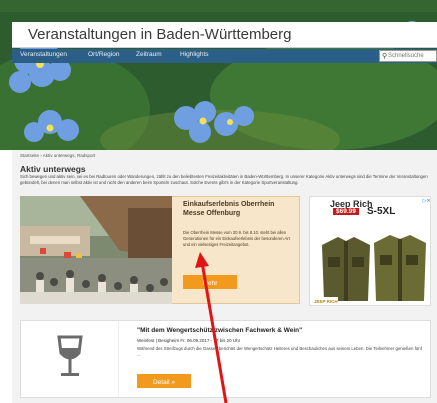 The image size is (437, 403). I want to click on ad-choices-icon: ▷✕, so click(426, 201).